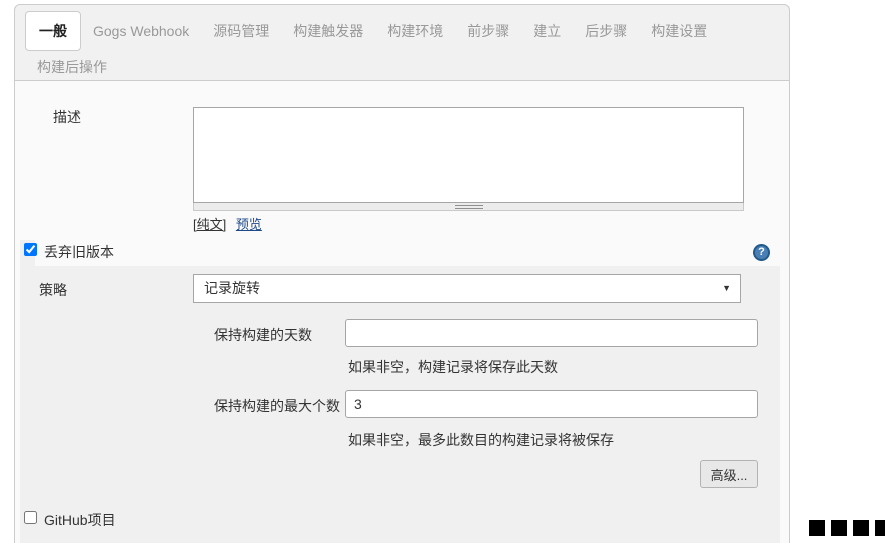 Image resolution: width=885 pixels, height=543 pixels. Describe the element at coordinates (53, 290) in the screenshot. I see `strategy-label: 策略` at that location.